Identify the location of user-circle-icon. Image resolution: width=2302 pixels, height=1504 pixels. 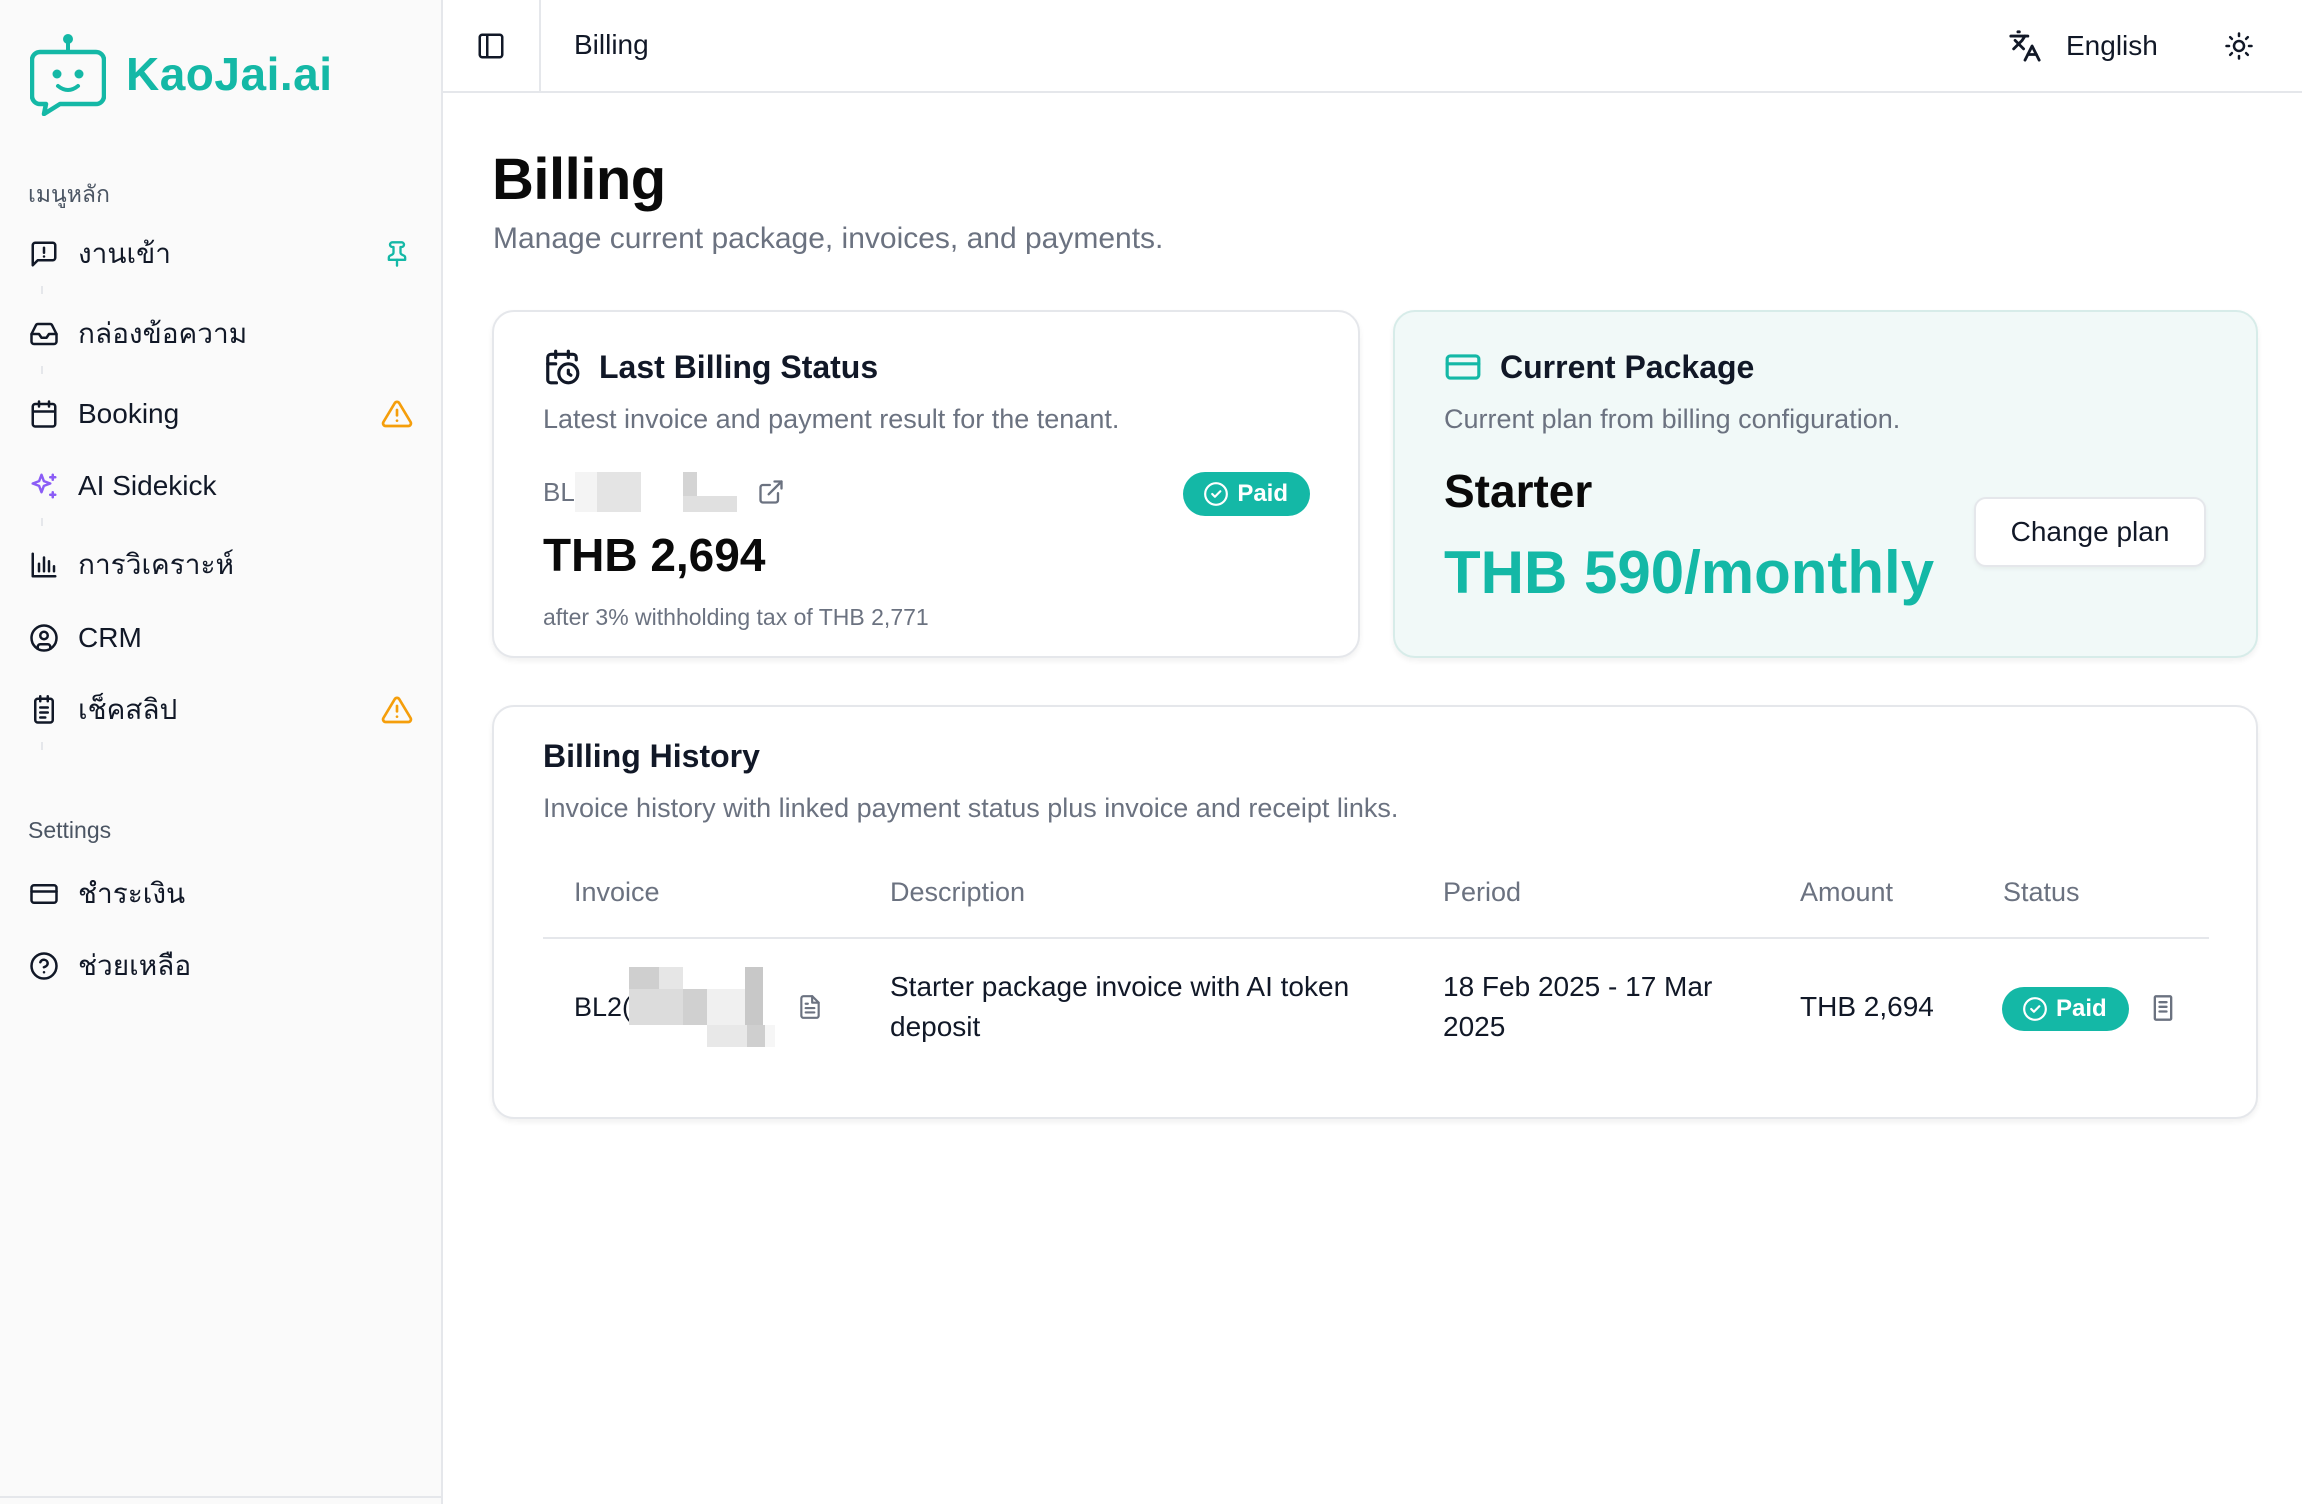
(44, 638).